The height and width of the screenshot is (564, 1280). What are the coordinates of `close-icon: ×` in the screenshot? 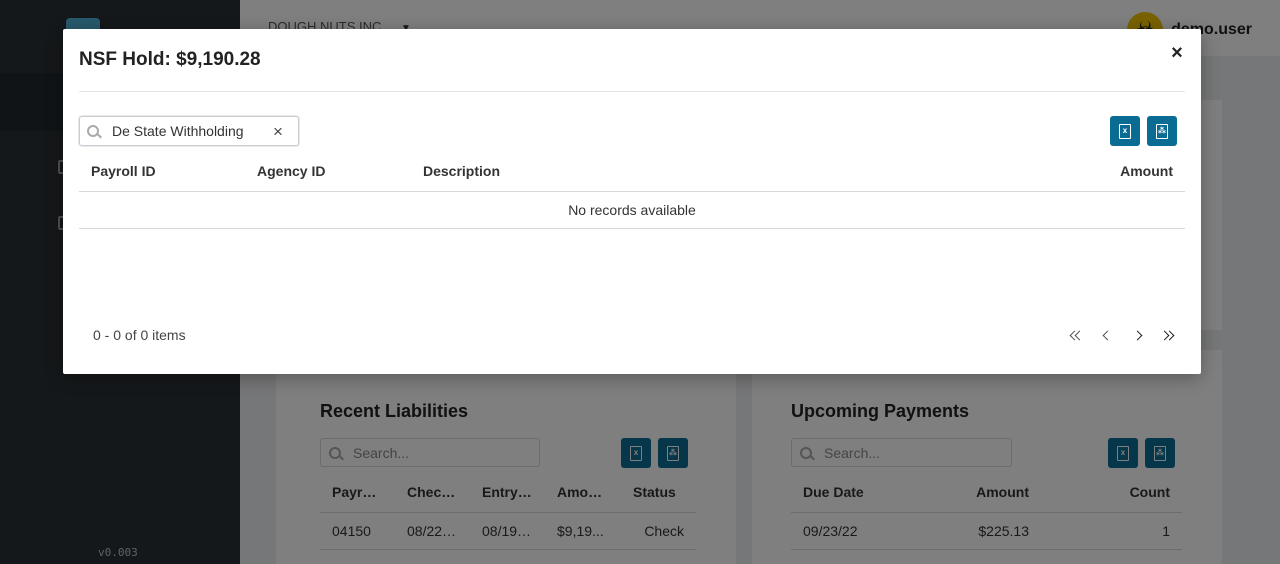 It's located at (1177, 53).